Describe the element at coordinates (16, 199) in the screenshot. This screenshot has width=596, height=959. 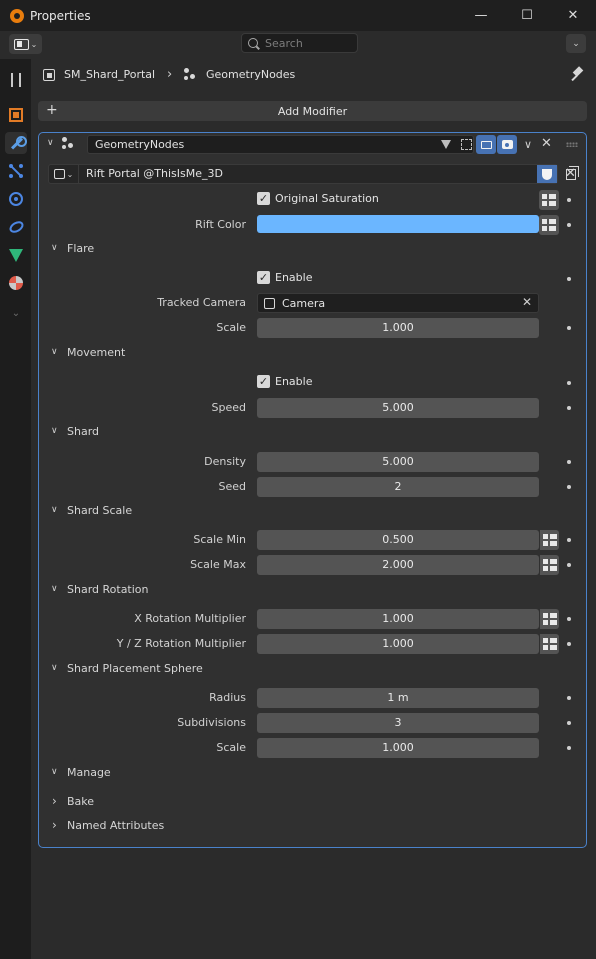
I see `tab-physics` at that location.